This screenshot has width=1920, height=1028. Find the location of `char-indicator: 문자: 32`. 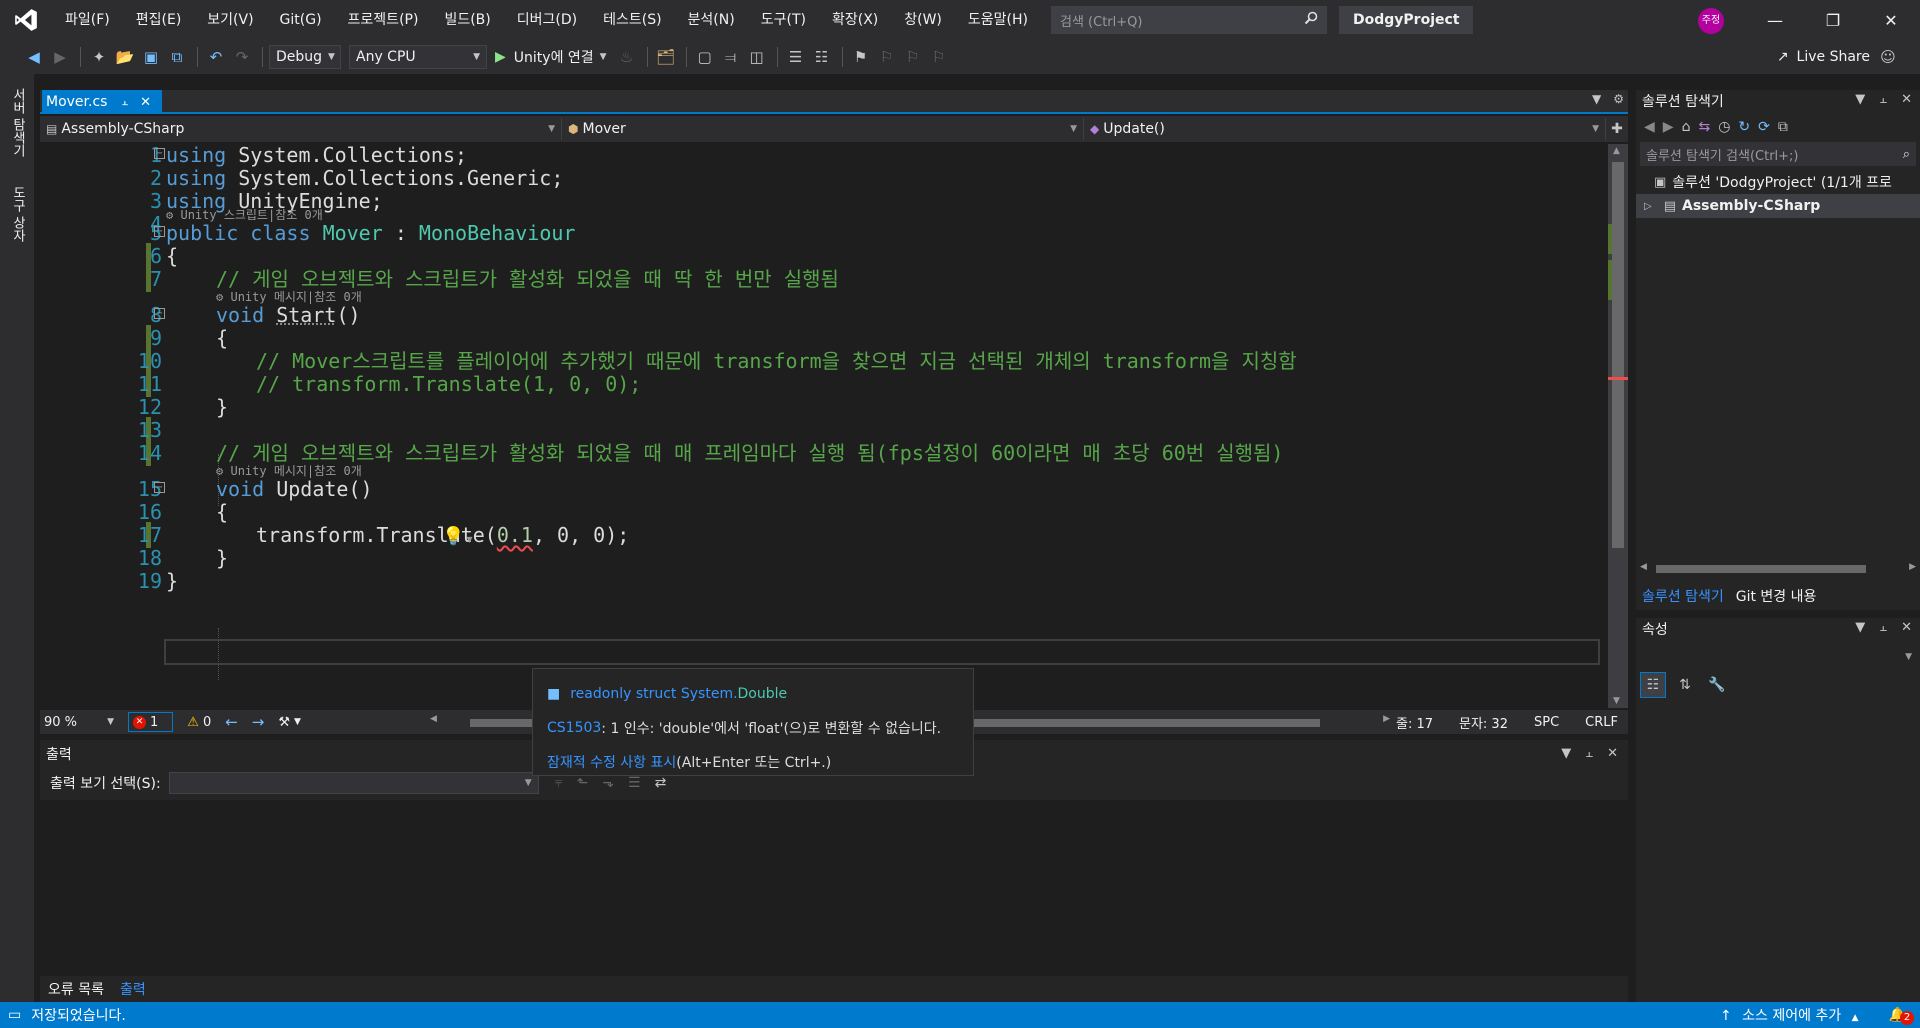

char-indicator: 문자: 32 is located at coordinates (1483, 722).